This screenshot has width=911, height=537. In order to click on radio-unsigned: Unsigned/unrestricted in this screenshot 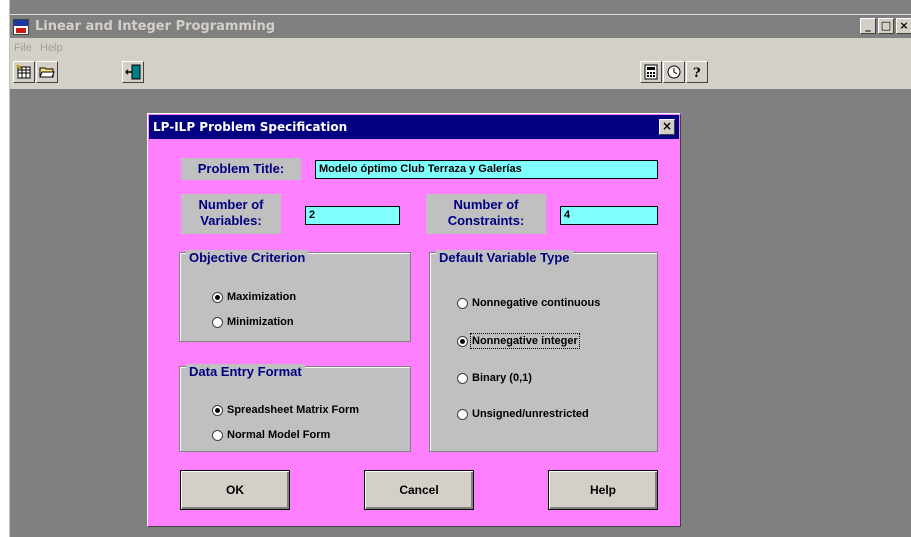, I will do `click(523, 414)`.